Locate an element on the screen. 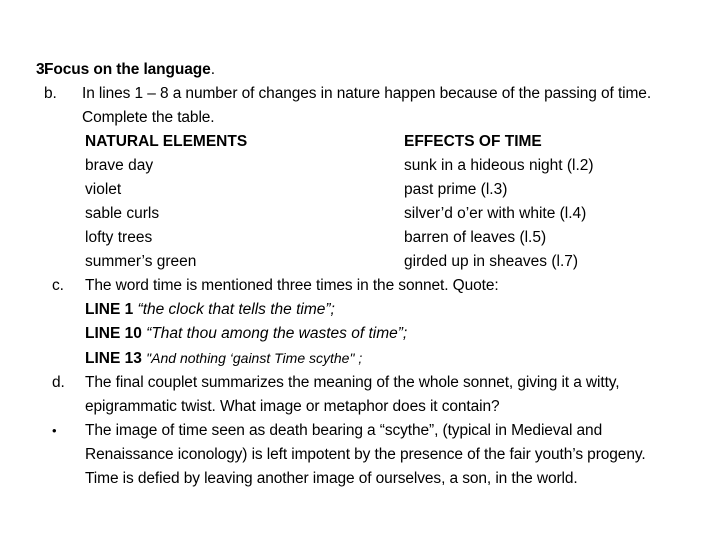  quote-text: "And nothing ‘gainst Time scythe" ; is located at coordinates (254, 358).